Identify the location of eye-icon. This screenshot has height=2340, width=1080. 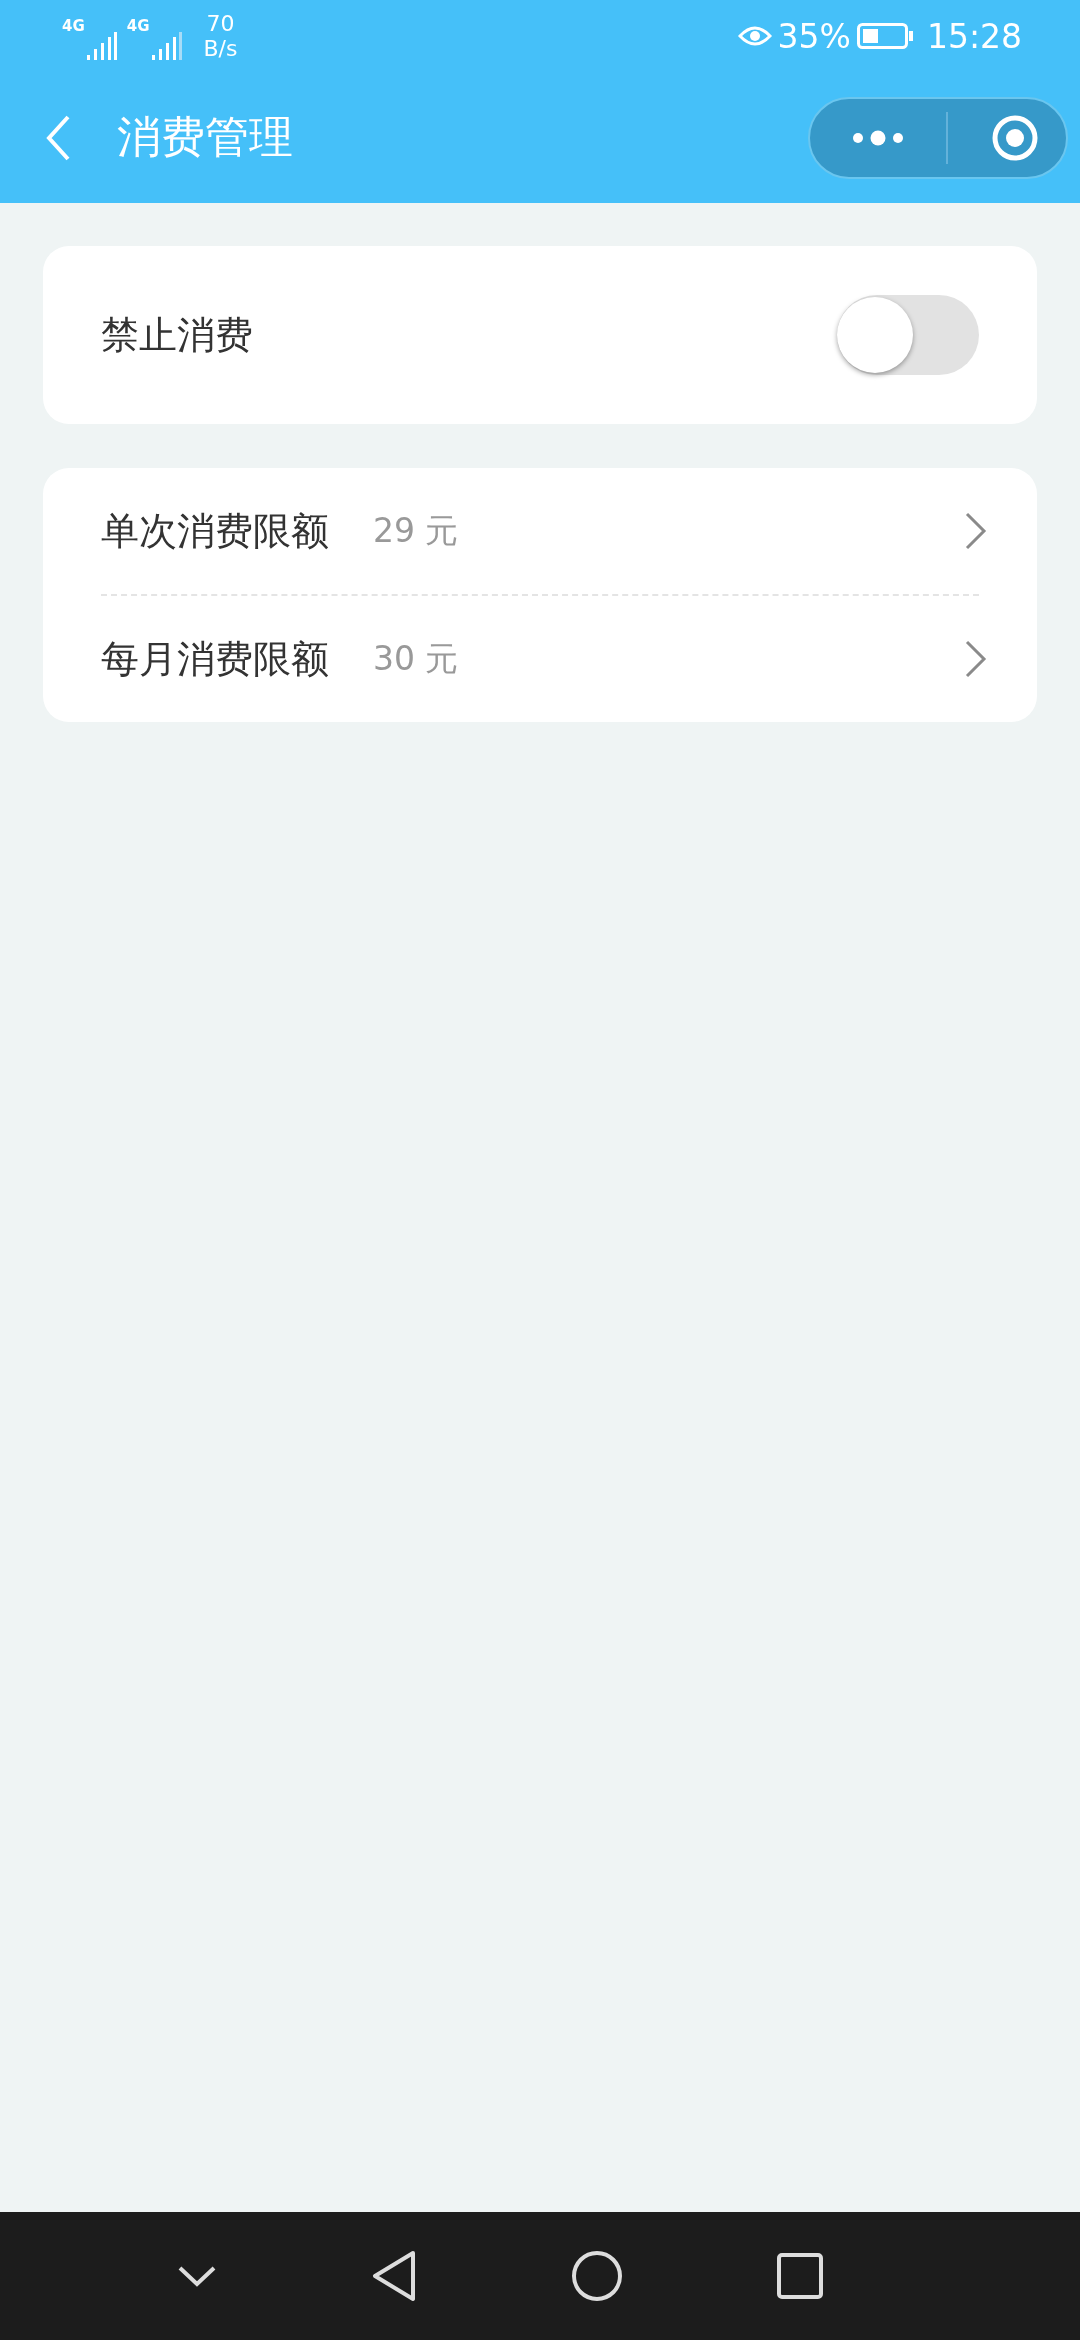
(754, 36).